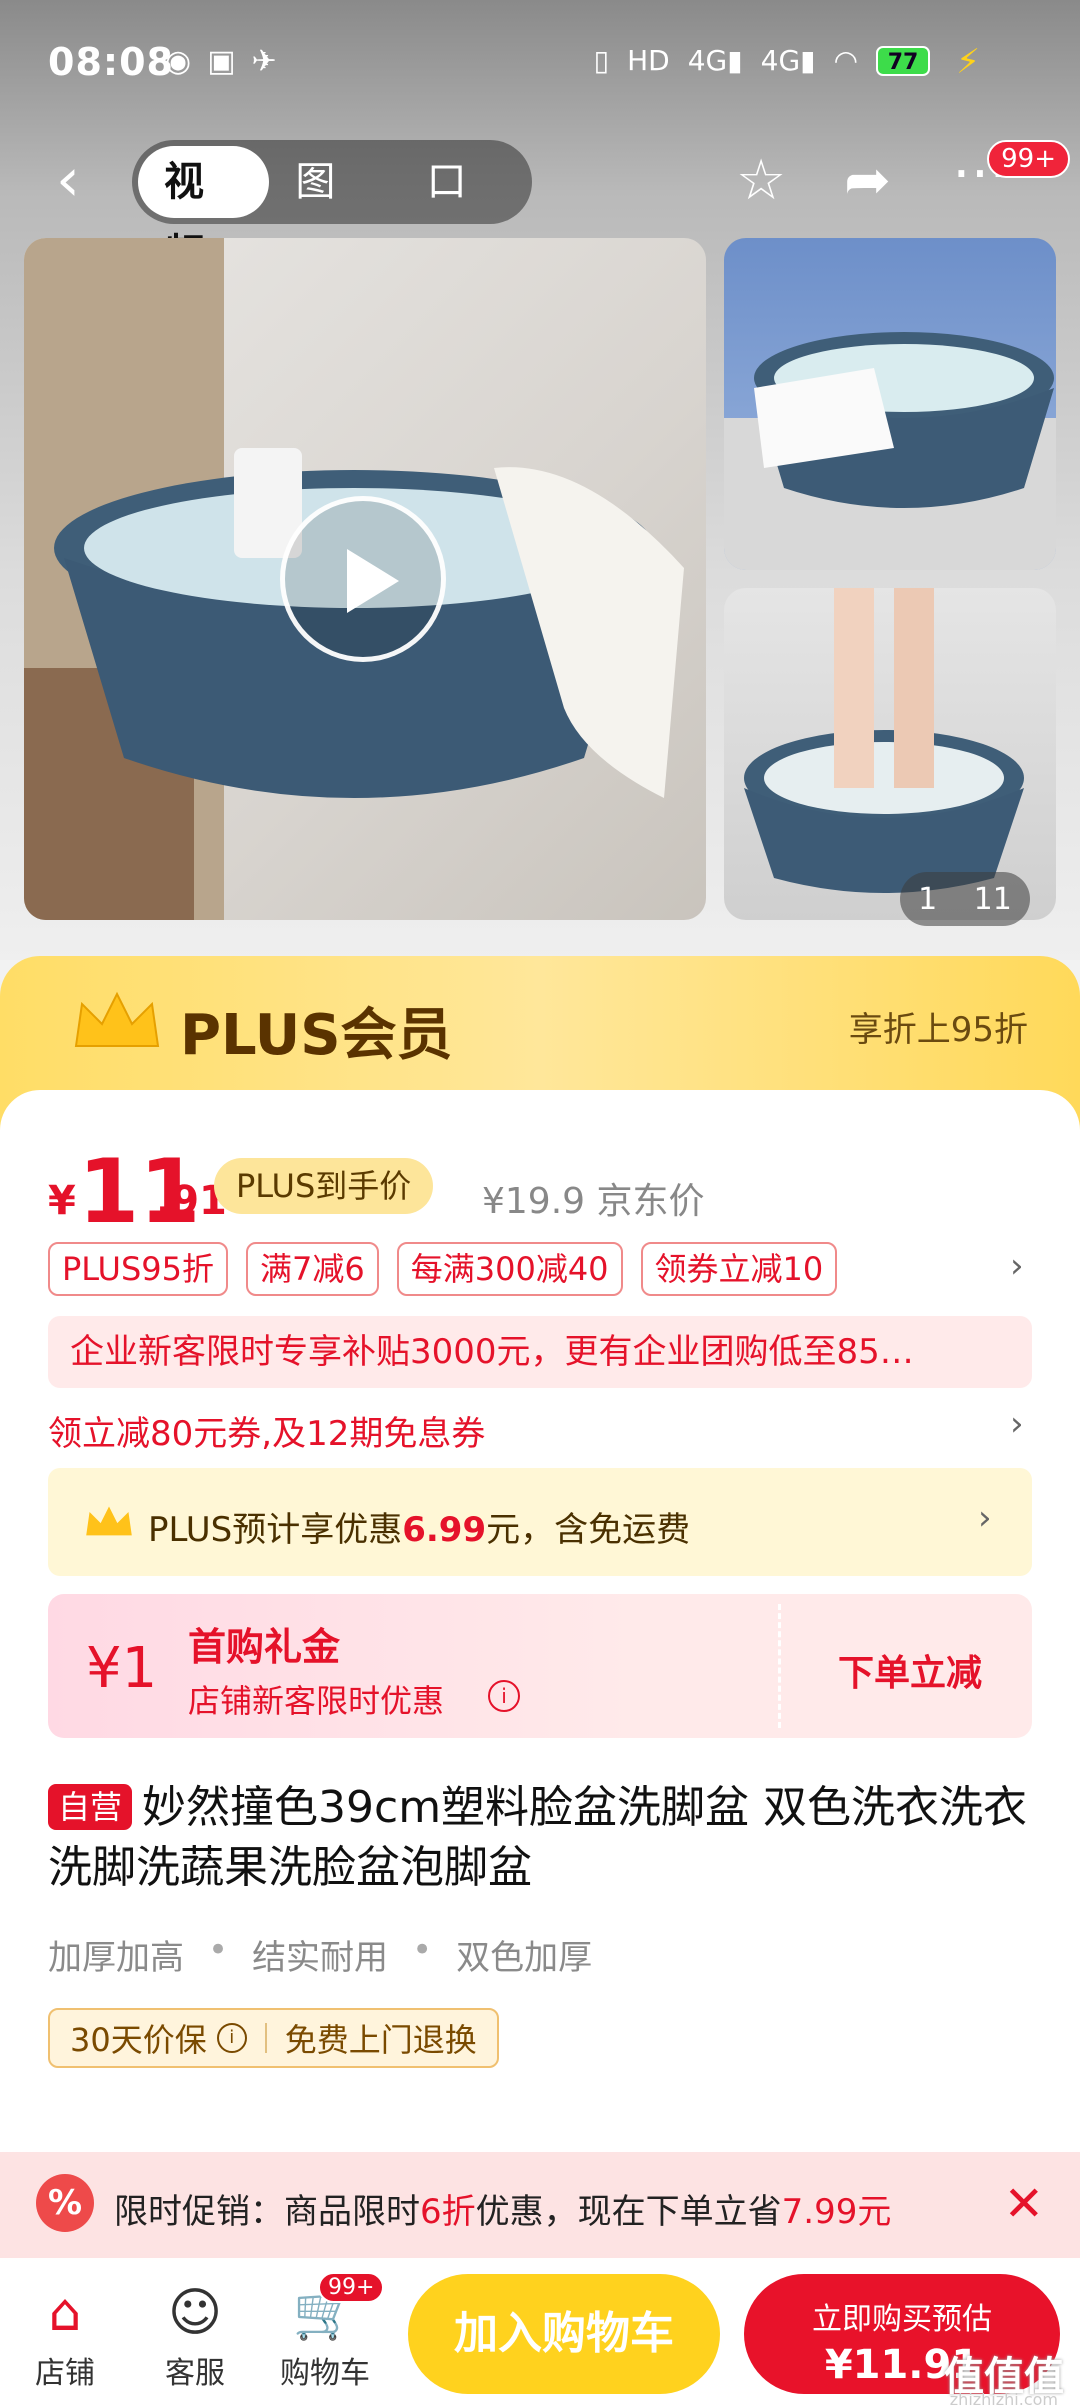 The width and height of the screenshot is (1080, 2408). What do you see at coordinates (540, 1666) in the screenshot?
I see `first-purchase-gift: ¥1 首购礼金 店铺新客限时优惠 i 下单立减` at bounding box center [540, 1666].